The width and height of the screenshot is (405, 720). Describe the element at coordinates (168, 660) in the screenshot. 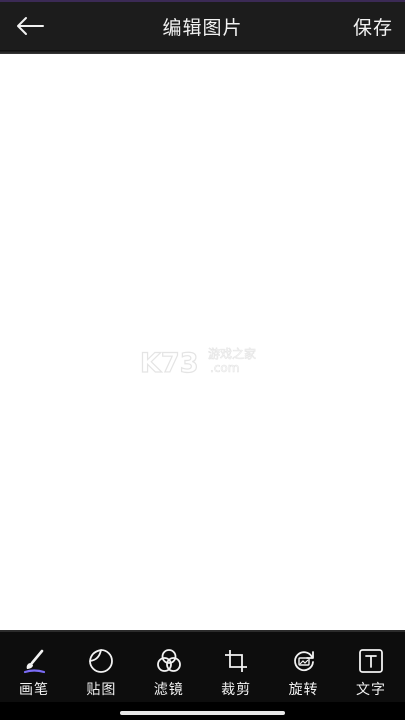

I see `filter-icon` at that location.